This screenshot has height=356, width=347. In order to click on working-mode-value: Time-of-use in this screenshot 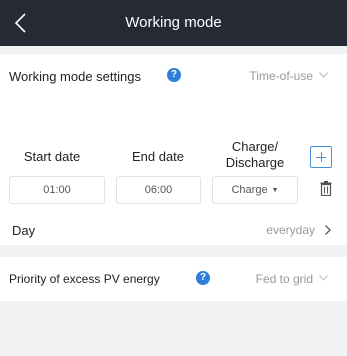, I will do `click(281, 76)`.